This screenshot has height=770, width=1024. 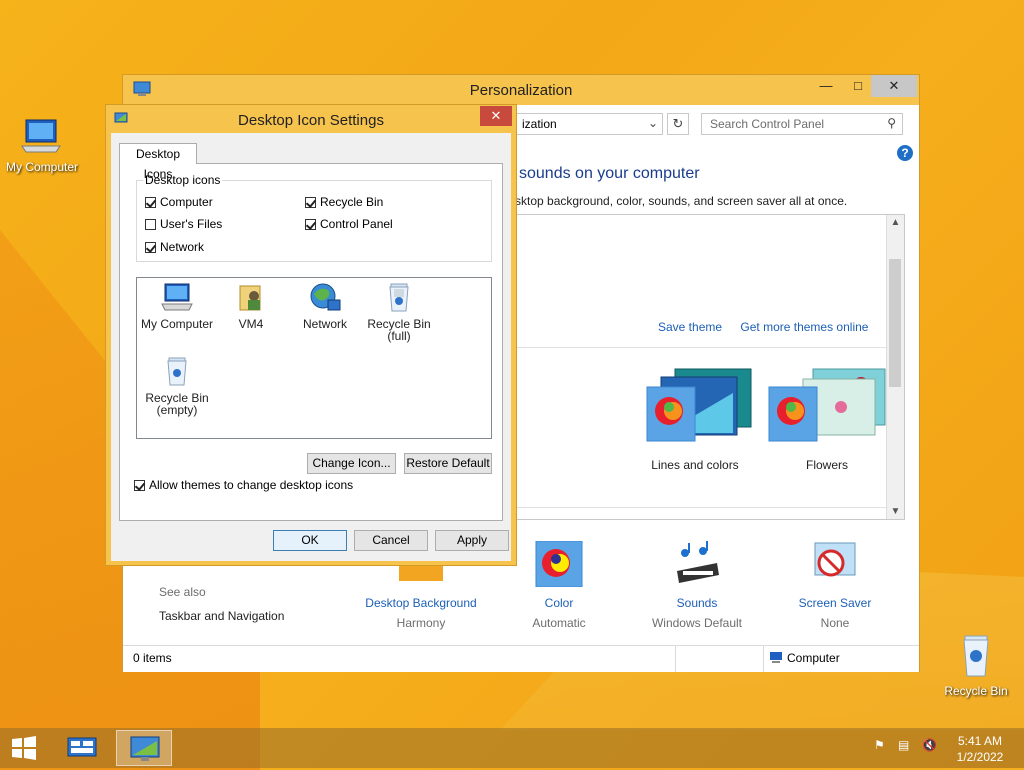 I want to click on desktop-background-label: Desktop Background, so click(x=421, y=603).